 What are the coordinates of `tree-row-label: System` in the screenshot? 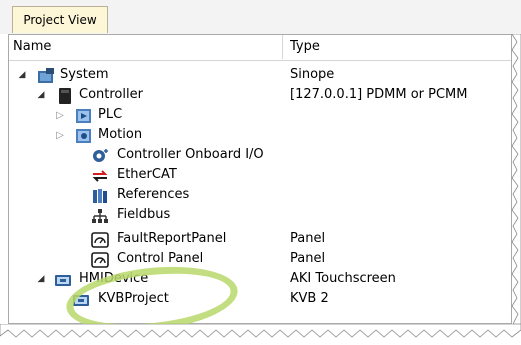 It's located at (84, 74).